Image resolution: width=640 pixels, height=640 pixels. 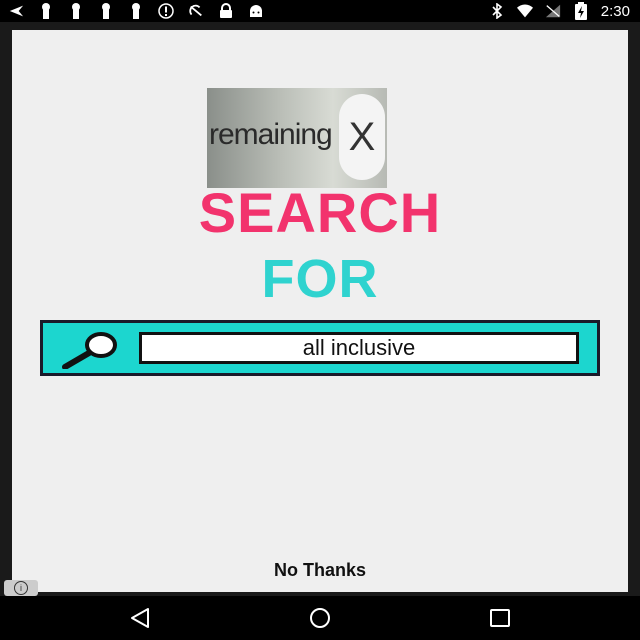 I want to click on close-glyph: X, so click(x=362, y=136).